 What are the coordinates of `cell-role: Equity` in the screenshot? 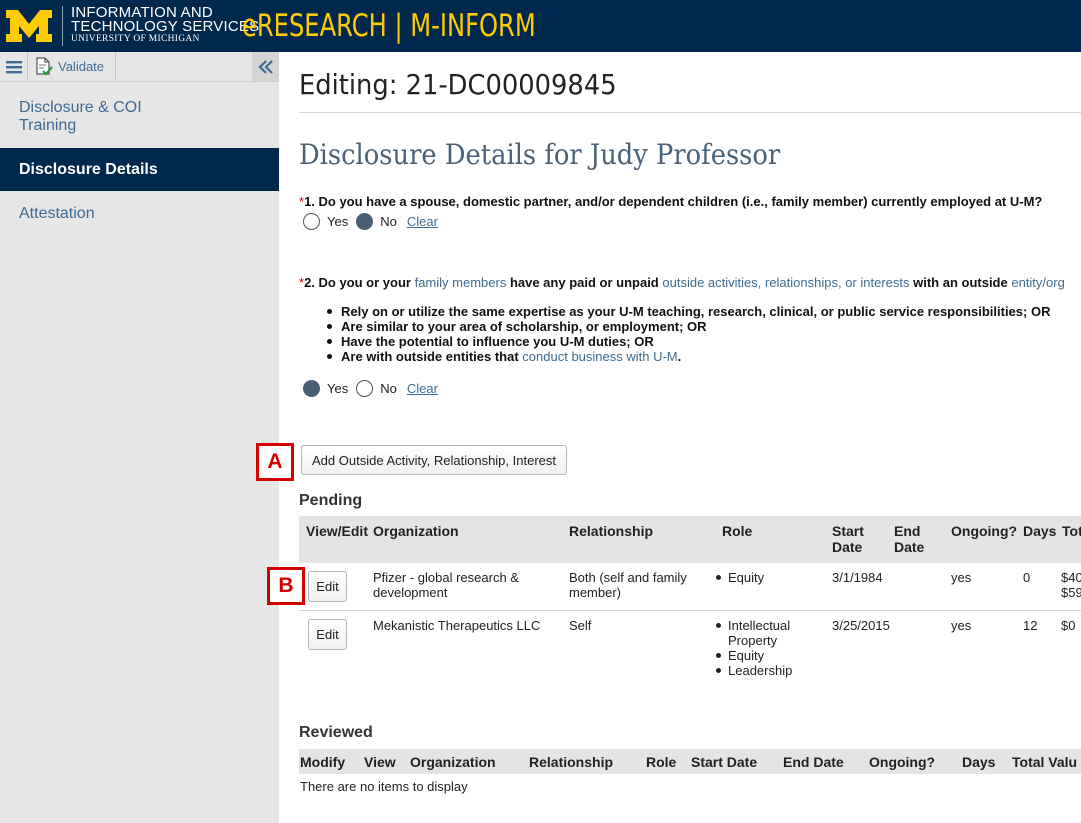 It's located at (739, 577).